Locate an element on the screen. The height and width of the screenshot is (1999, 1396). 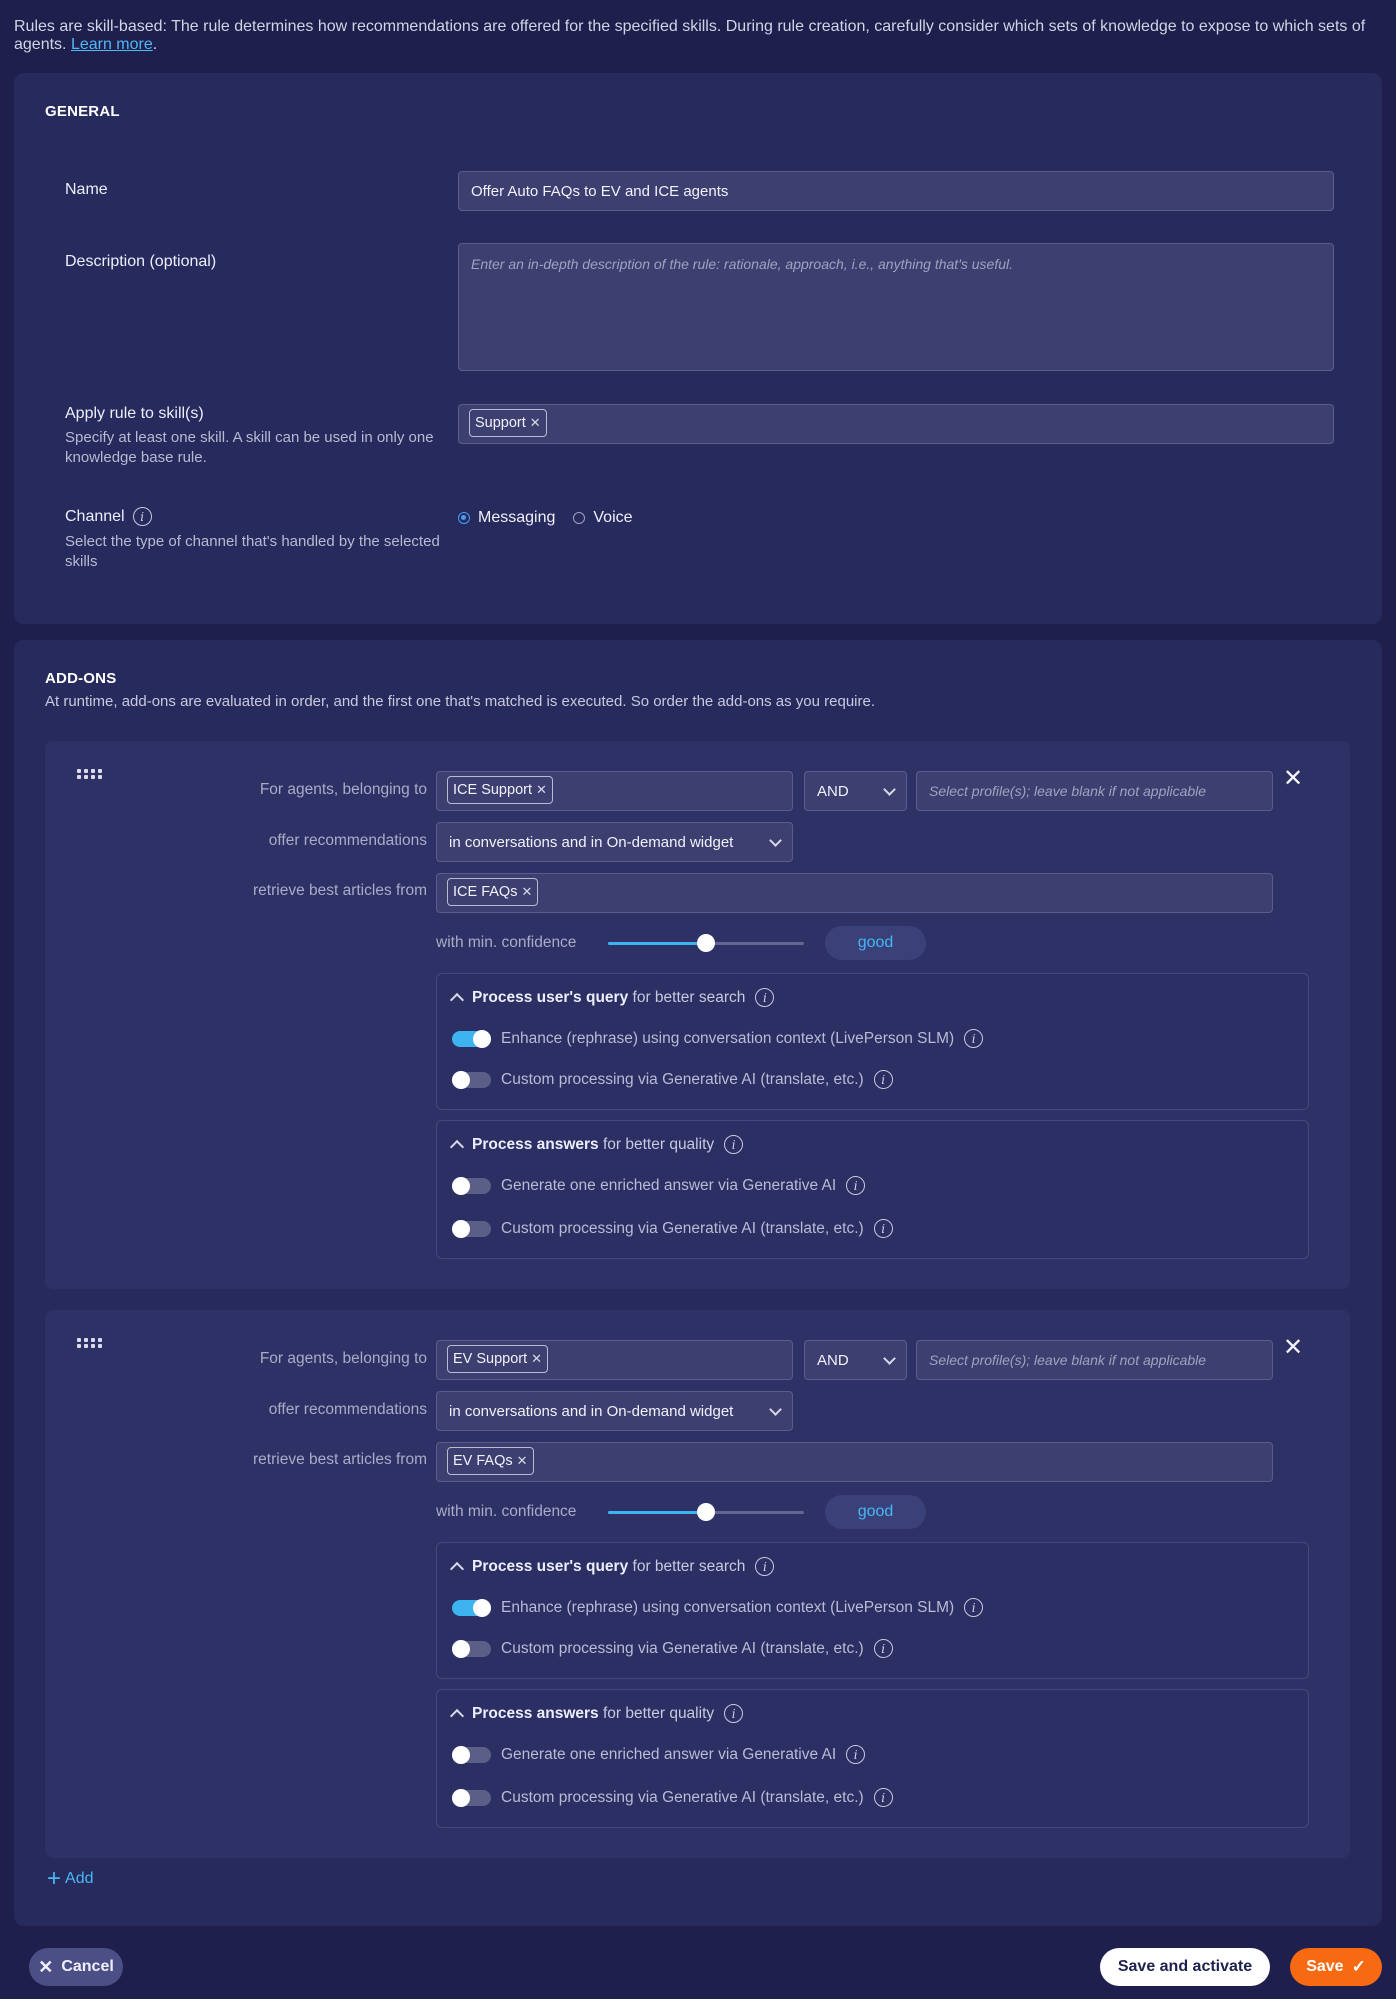
name-value: Offer Auto FAQs to EV and ICE agents is located at coordinates (600, 191).